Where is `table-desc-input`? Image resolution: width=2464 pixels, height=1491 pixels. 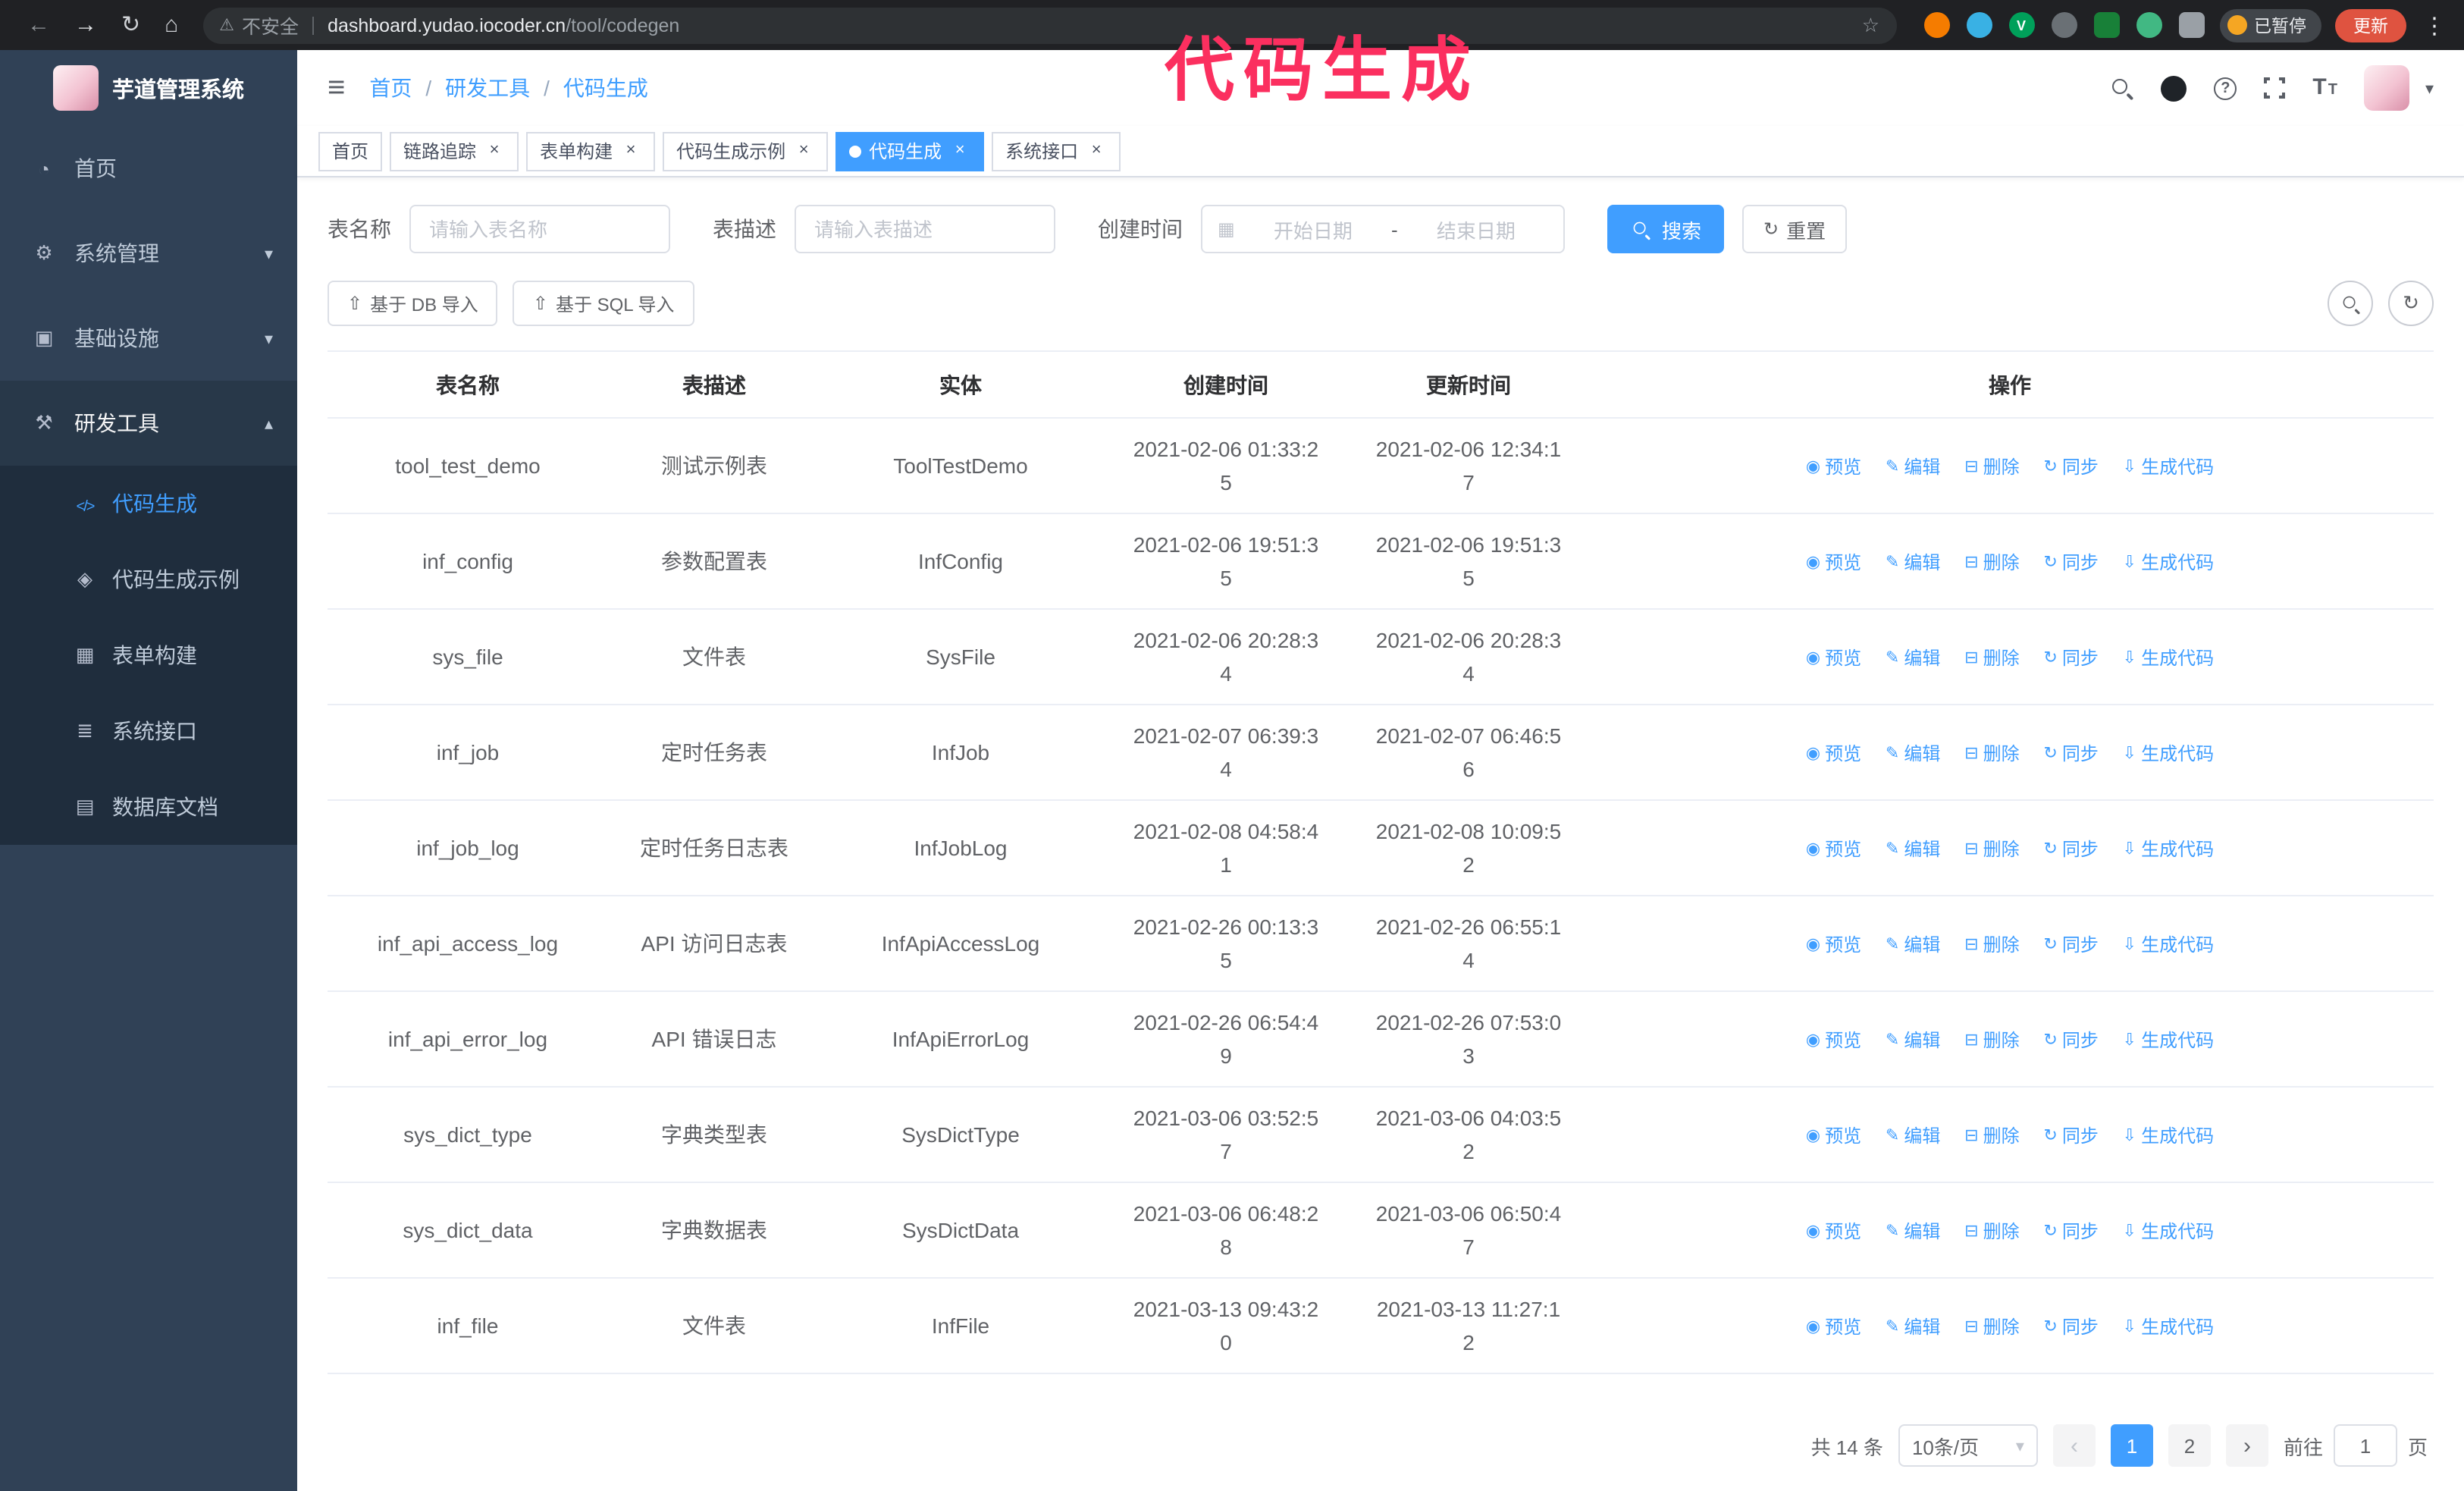
table-desc-input is located at coordinates (925, 229).